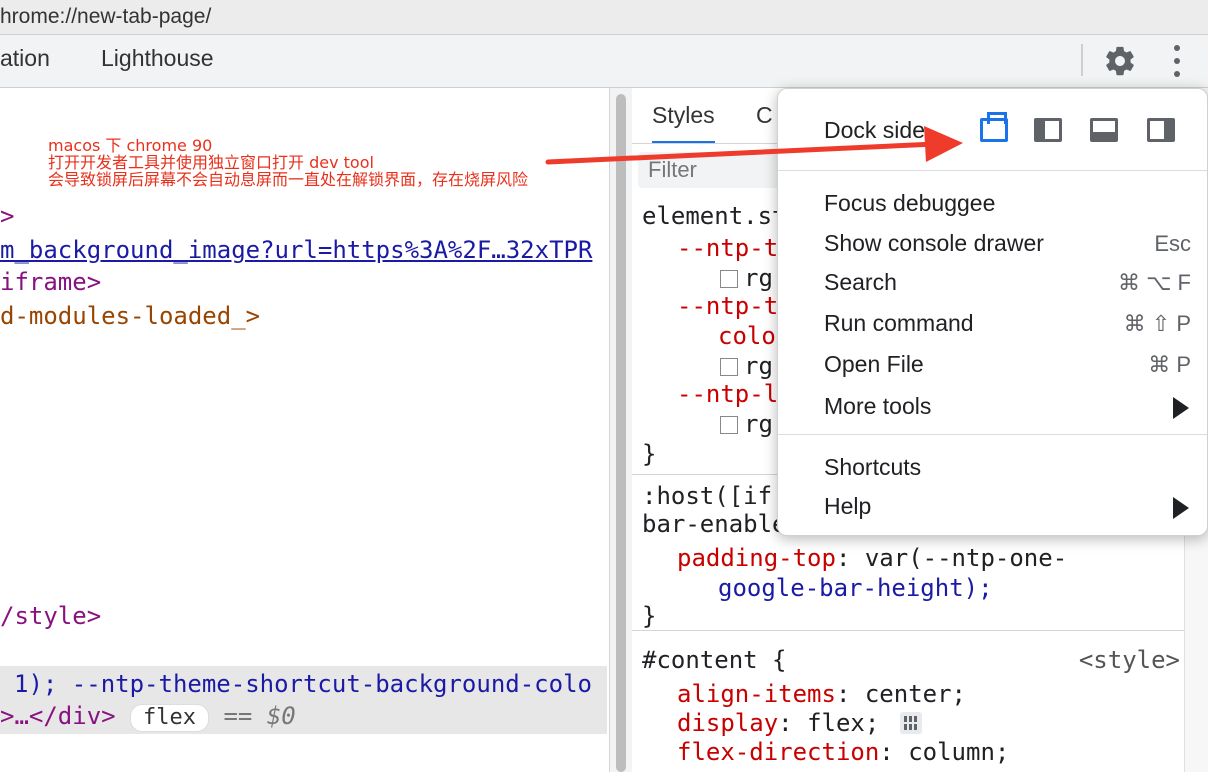  Describe the element at coordinates (1157, 323) in the screenshot. I see `shortcut-text: ⌘ ⇧ P` at that location.